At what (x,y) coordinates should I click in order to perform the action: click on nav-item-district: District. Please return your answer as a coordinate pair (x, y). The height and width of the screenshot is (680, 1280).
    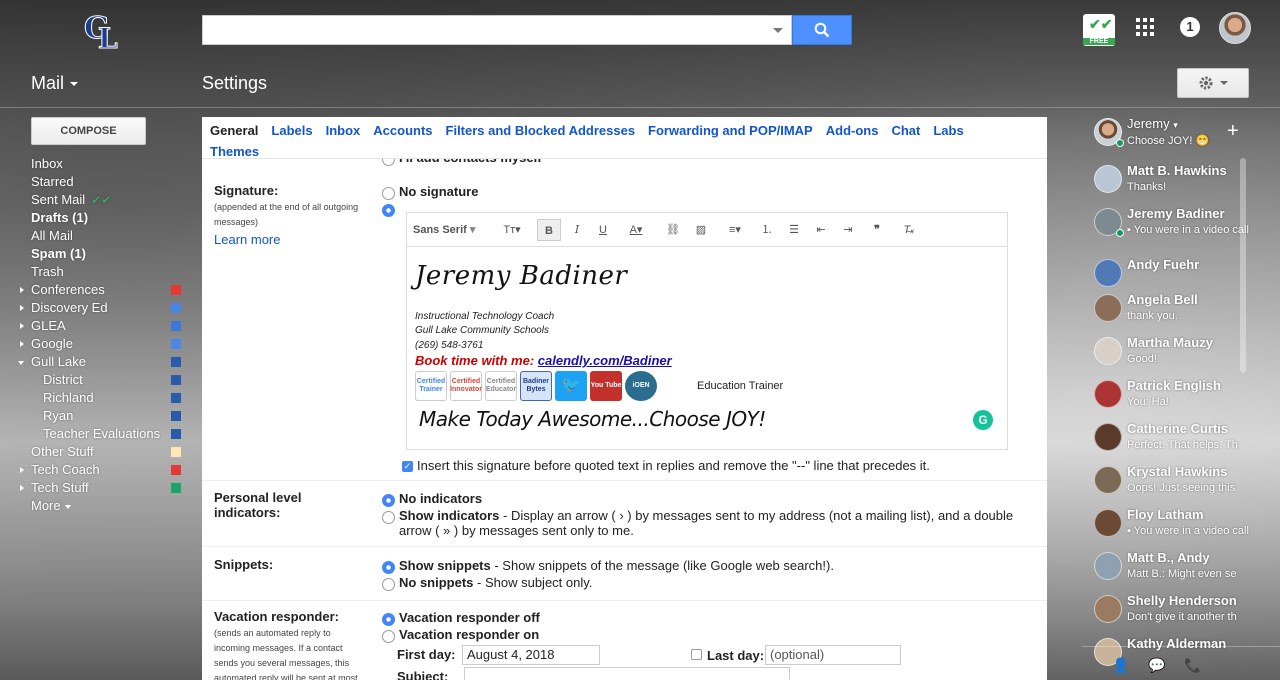
    Looking at the image, I should click on (95, 380).